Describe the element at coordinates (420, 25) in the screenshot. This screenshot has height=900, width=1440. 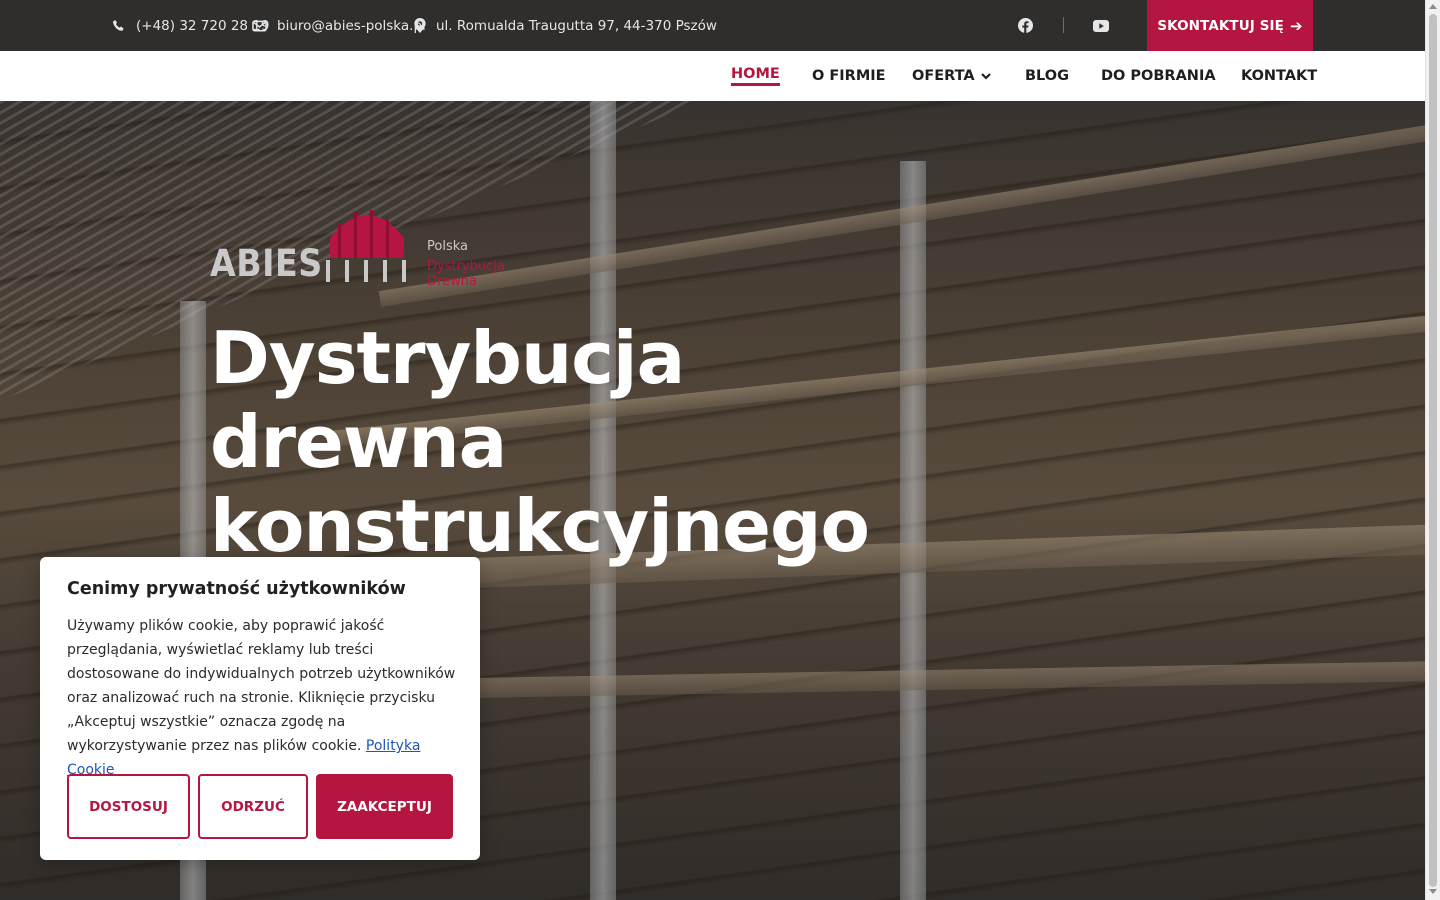
I see `map-pin-icon` at that location.